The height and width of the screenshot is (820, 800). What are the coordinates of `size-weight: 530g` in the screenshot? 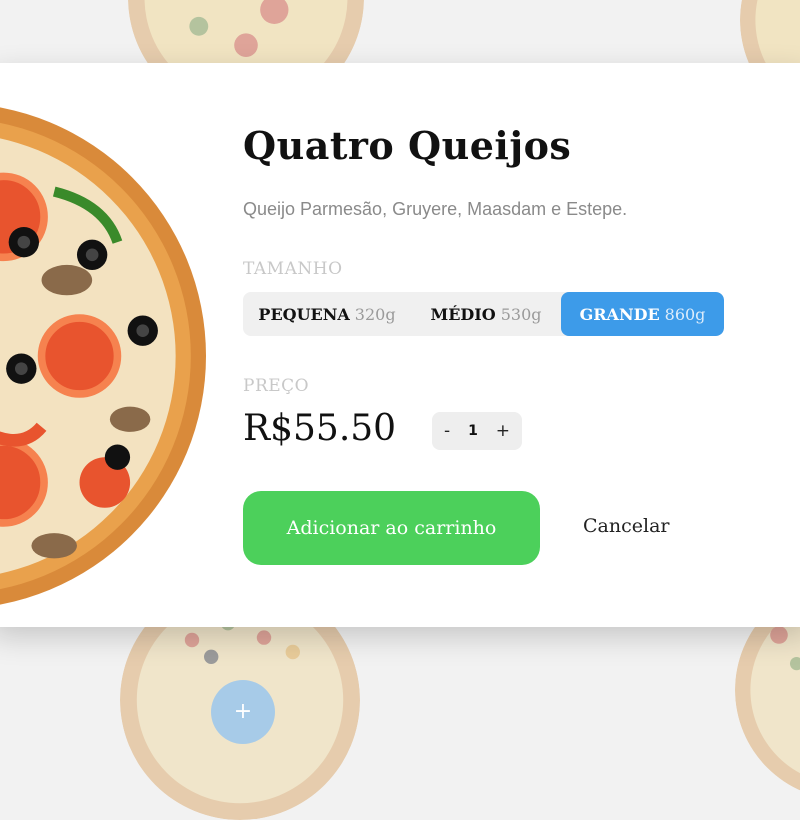 It's located at (521, 314).